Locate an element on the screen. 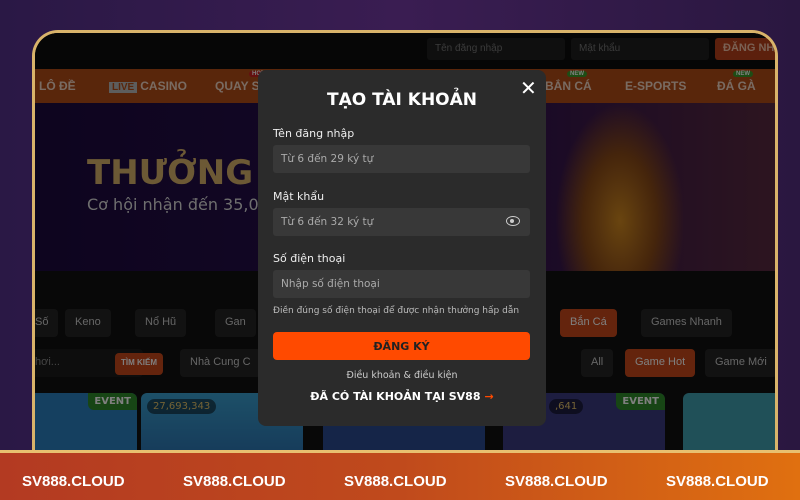 This screenshot has width=800, height=500. login-link: ĐÃ CÓ TÀI KHOẢN TẠI SV88 → is located at coordinates (402, 396).